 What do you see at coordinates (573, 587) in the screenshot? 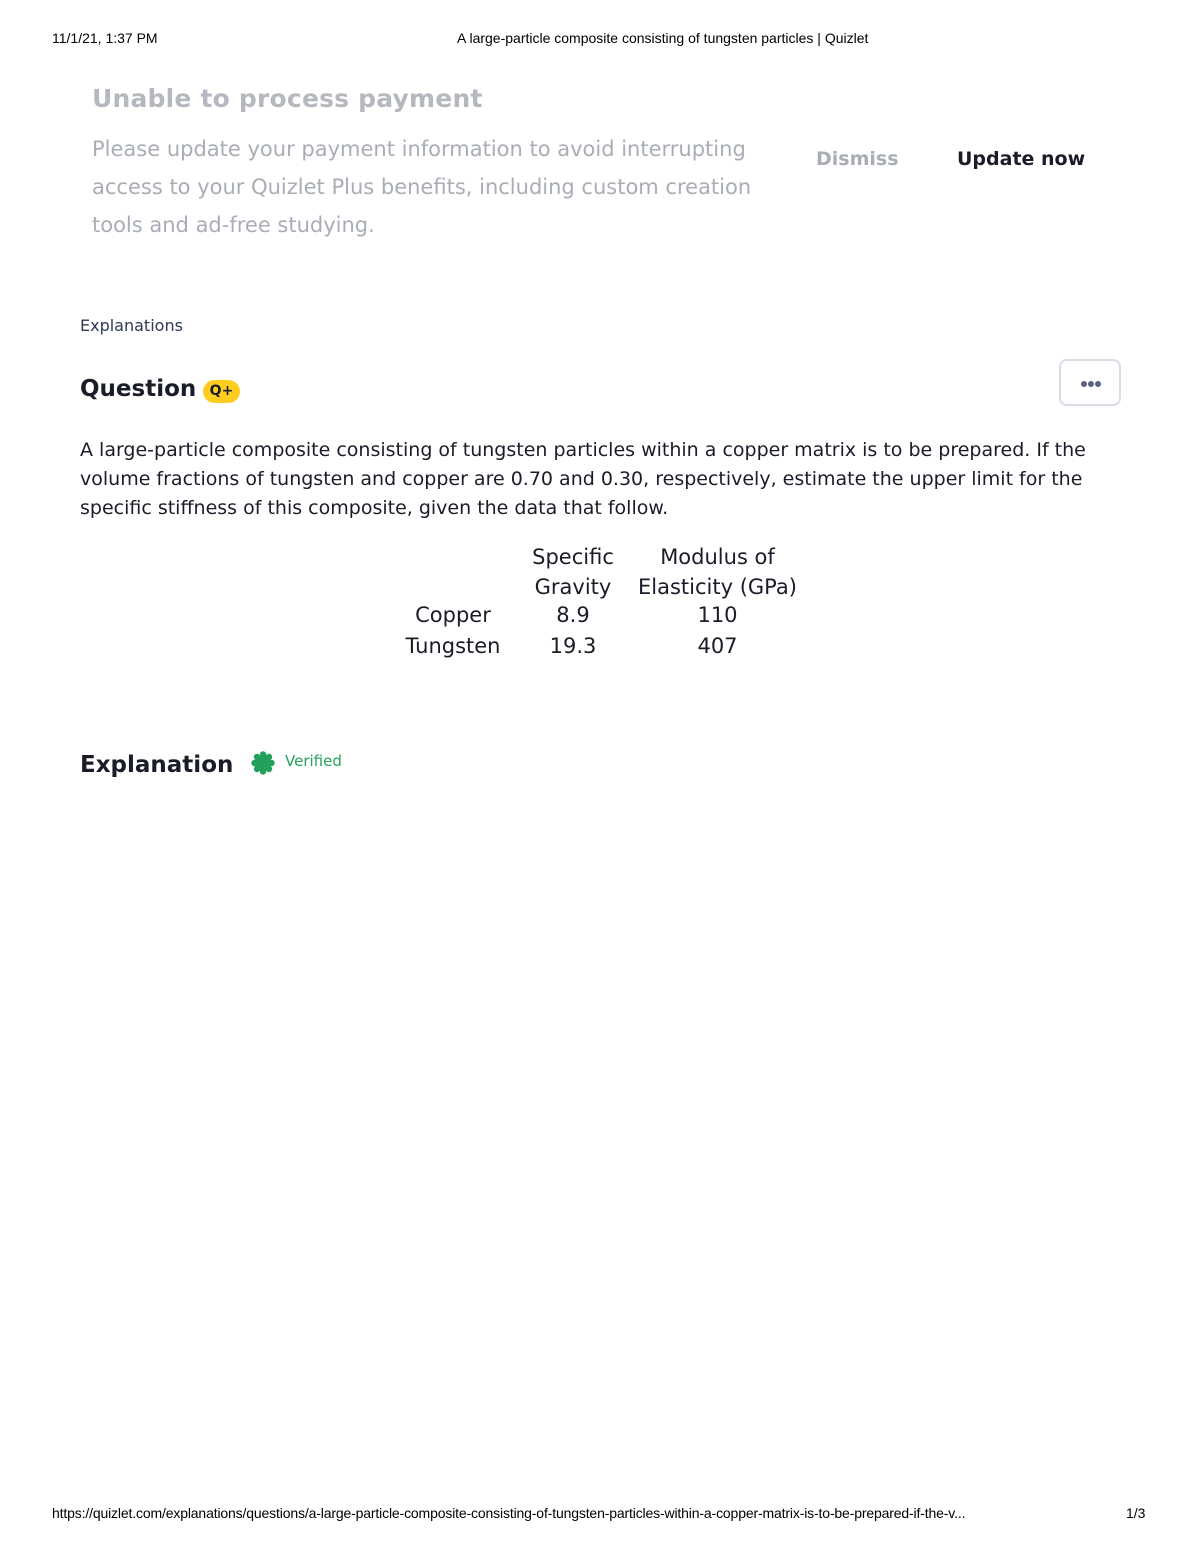
I see `table-header-specific-gravity-line2: Gravity` at bounding box center [573, 587].